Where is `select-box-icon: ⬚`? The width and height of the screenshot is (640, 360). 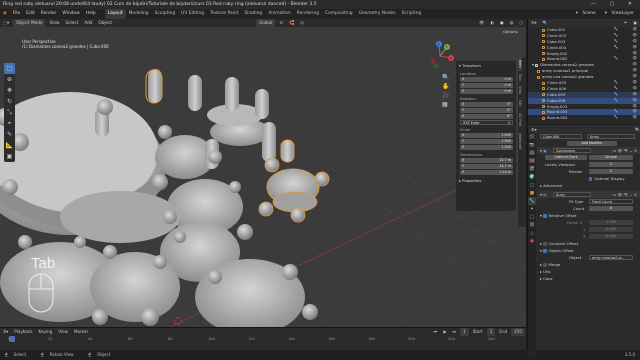 select-box-icon: ⬚ is located at coordinates (9, 68).